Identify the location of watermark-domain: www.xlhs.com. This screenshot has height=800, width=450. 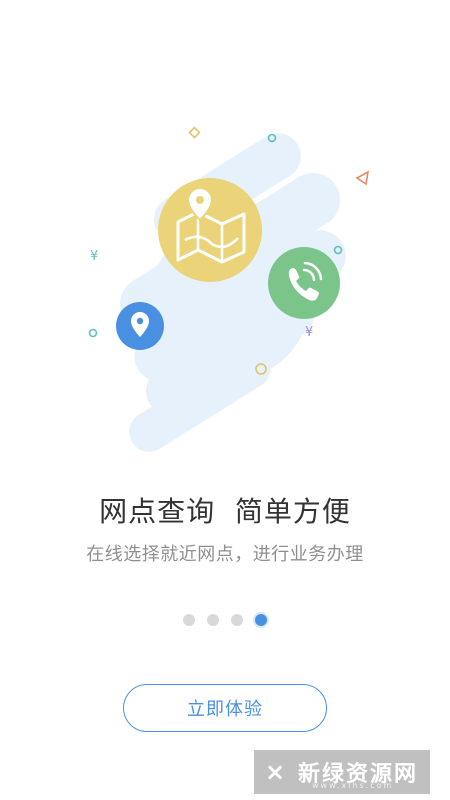
(353, 785).